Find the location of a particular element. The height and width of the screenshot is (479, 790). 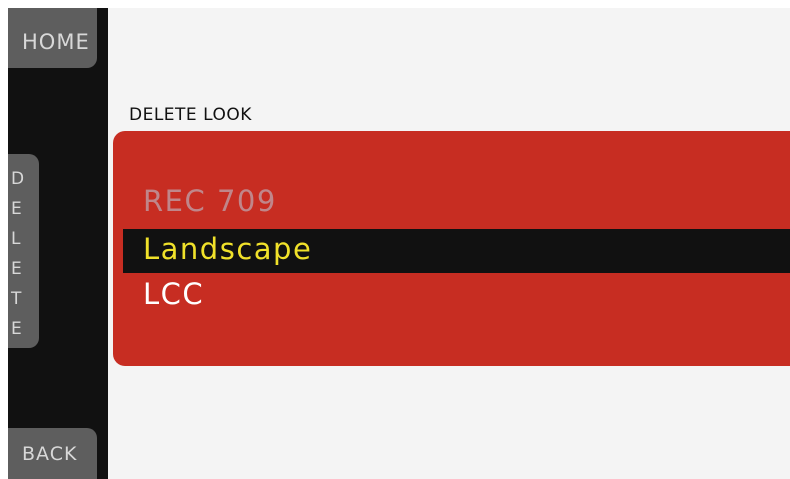

delete-letter: T is located at coordinates (17, 299).